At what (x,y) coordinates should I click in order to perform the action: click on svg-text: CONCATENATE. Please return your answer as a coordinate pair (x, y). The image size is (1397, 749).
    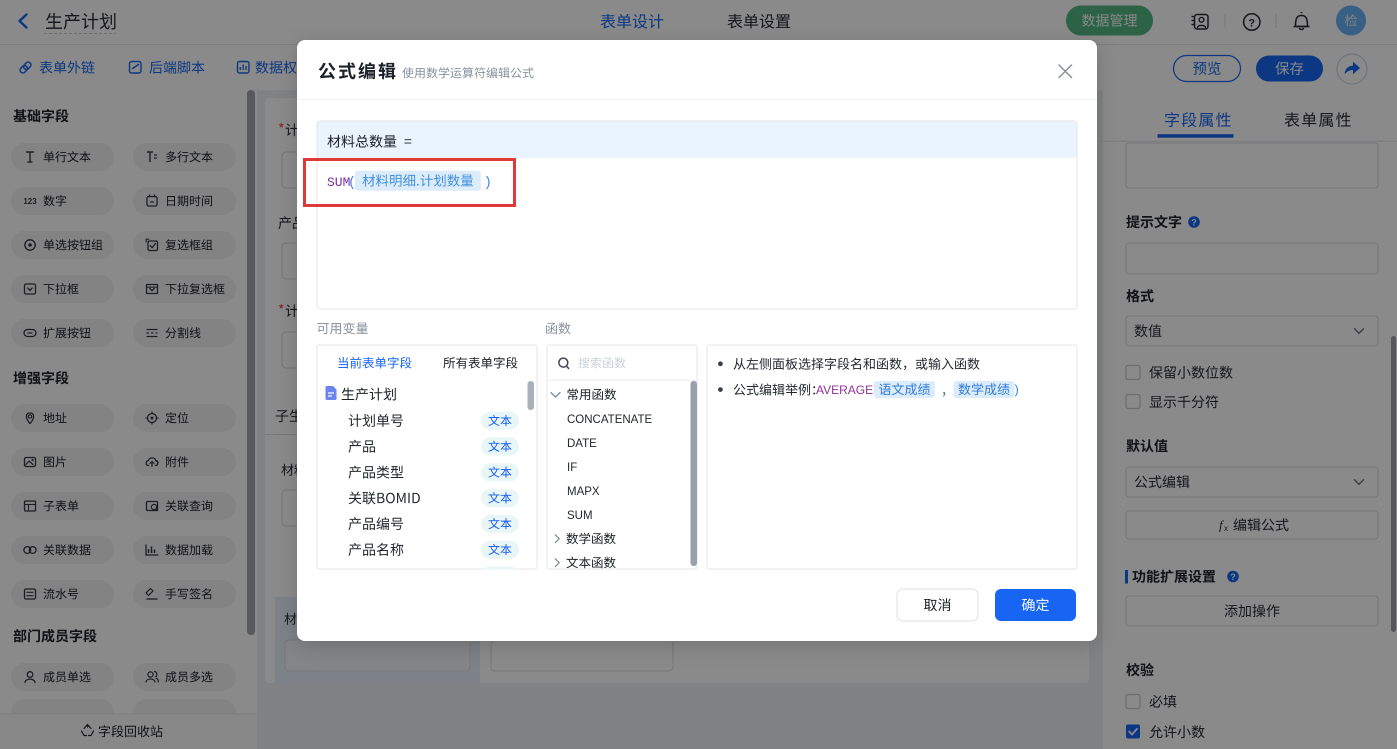
    Looking at the image, I should click on (610, 420).